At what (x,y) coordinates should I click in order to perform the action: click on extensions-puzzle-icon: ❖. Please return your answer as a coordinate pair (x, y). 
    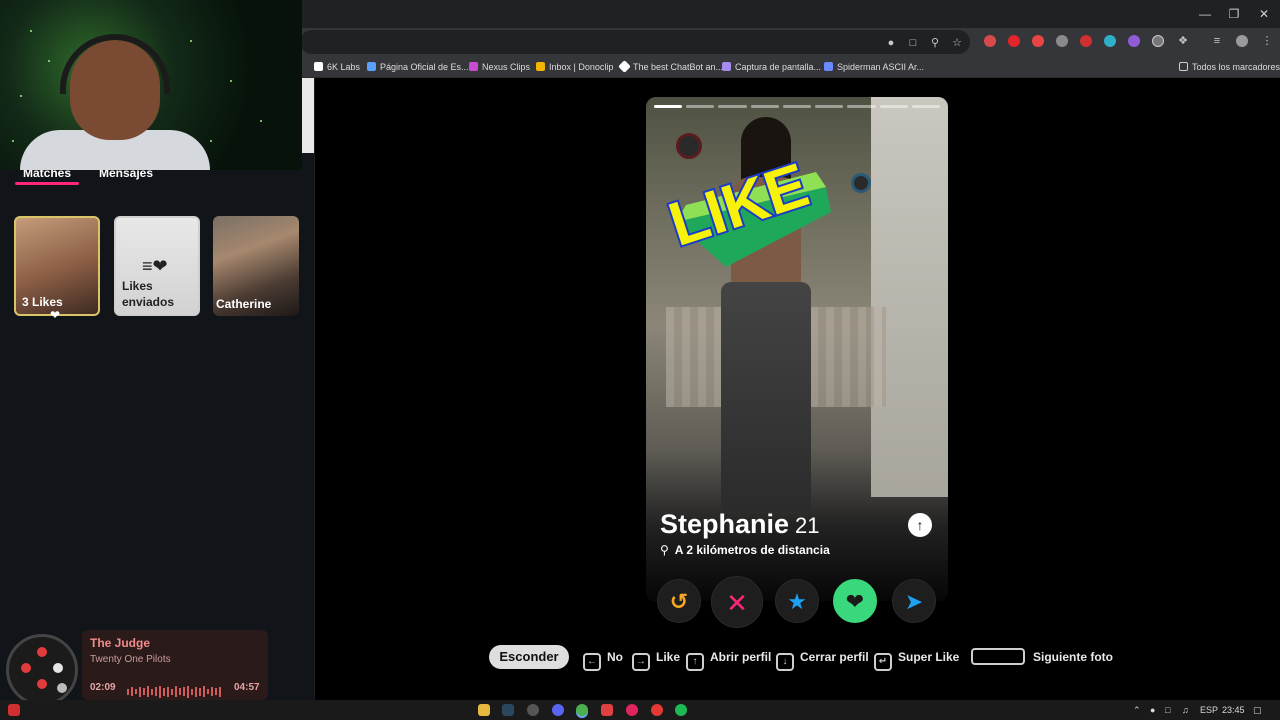
    Looking at the image, I should click on (1183, 41).